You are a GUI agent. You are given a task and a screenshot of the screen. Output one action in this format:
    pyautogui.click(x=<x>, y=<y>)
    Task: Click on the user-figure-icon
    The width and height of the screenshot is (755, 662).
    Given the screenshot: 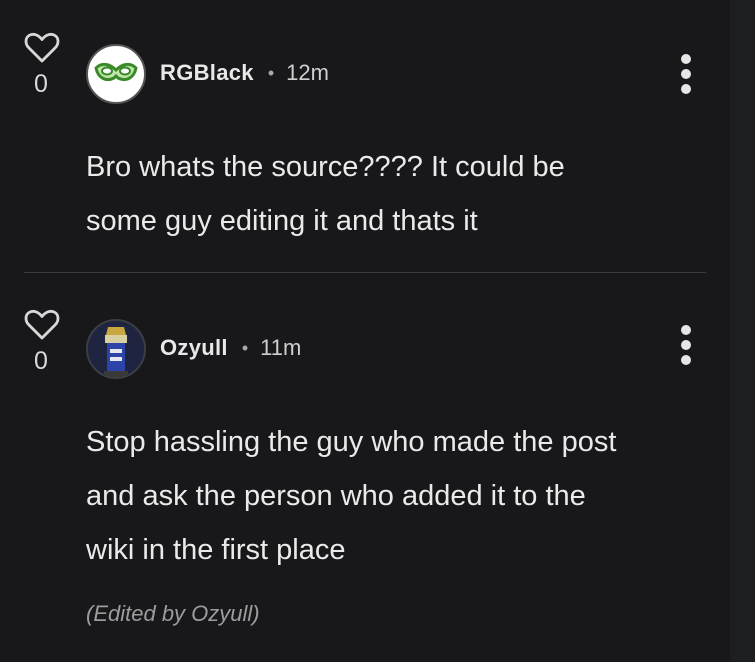 What is the action you would take?
    pyautogui.click(x=116, y=349)
    